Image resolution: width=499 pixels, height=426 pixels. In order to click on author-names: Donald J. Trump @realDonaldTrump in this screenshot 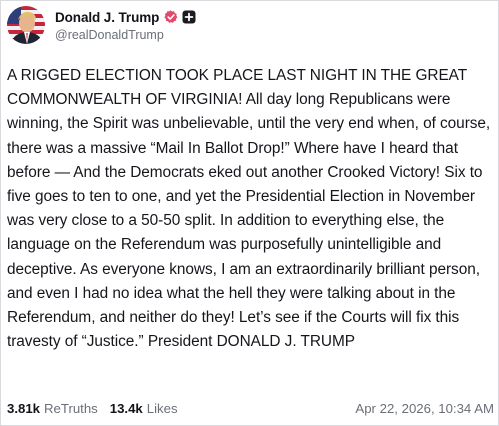, I will do `click(125, 25)`.